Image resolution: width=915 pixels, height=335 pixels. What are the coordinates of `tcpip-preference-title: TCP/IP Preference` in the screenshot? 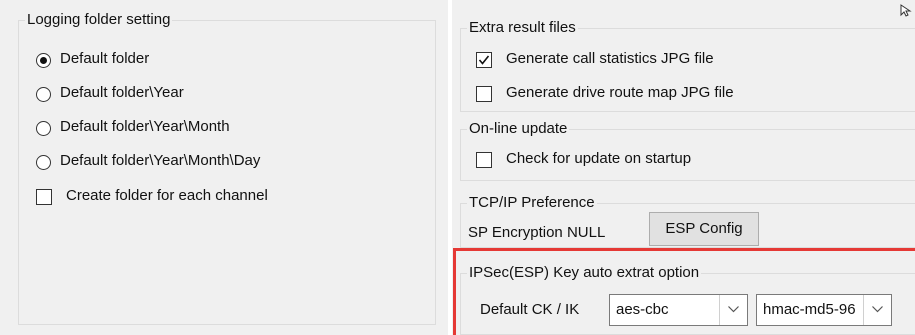 It's located at (532, 203).